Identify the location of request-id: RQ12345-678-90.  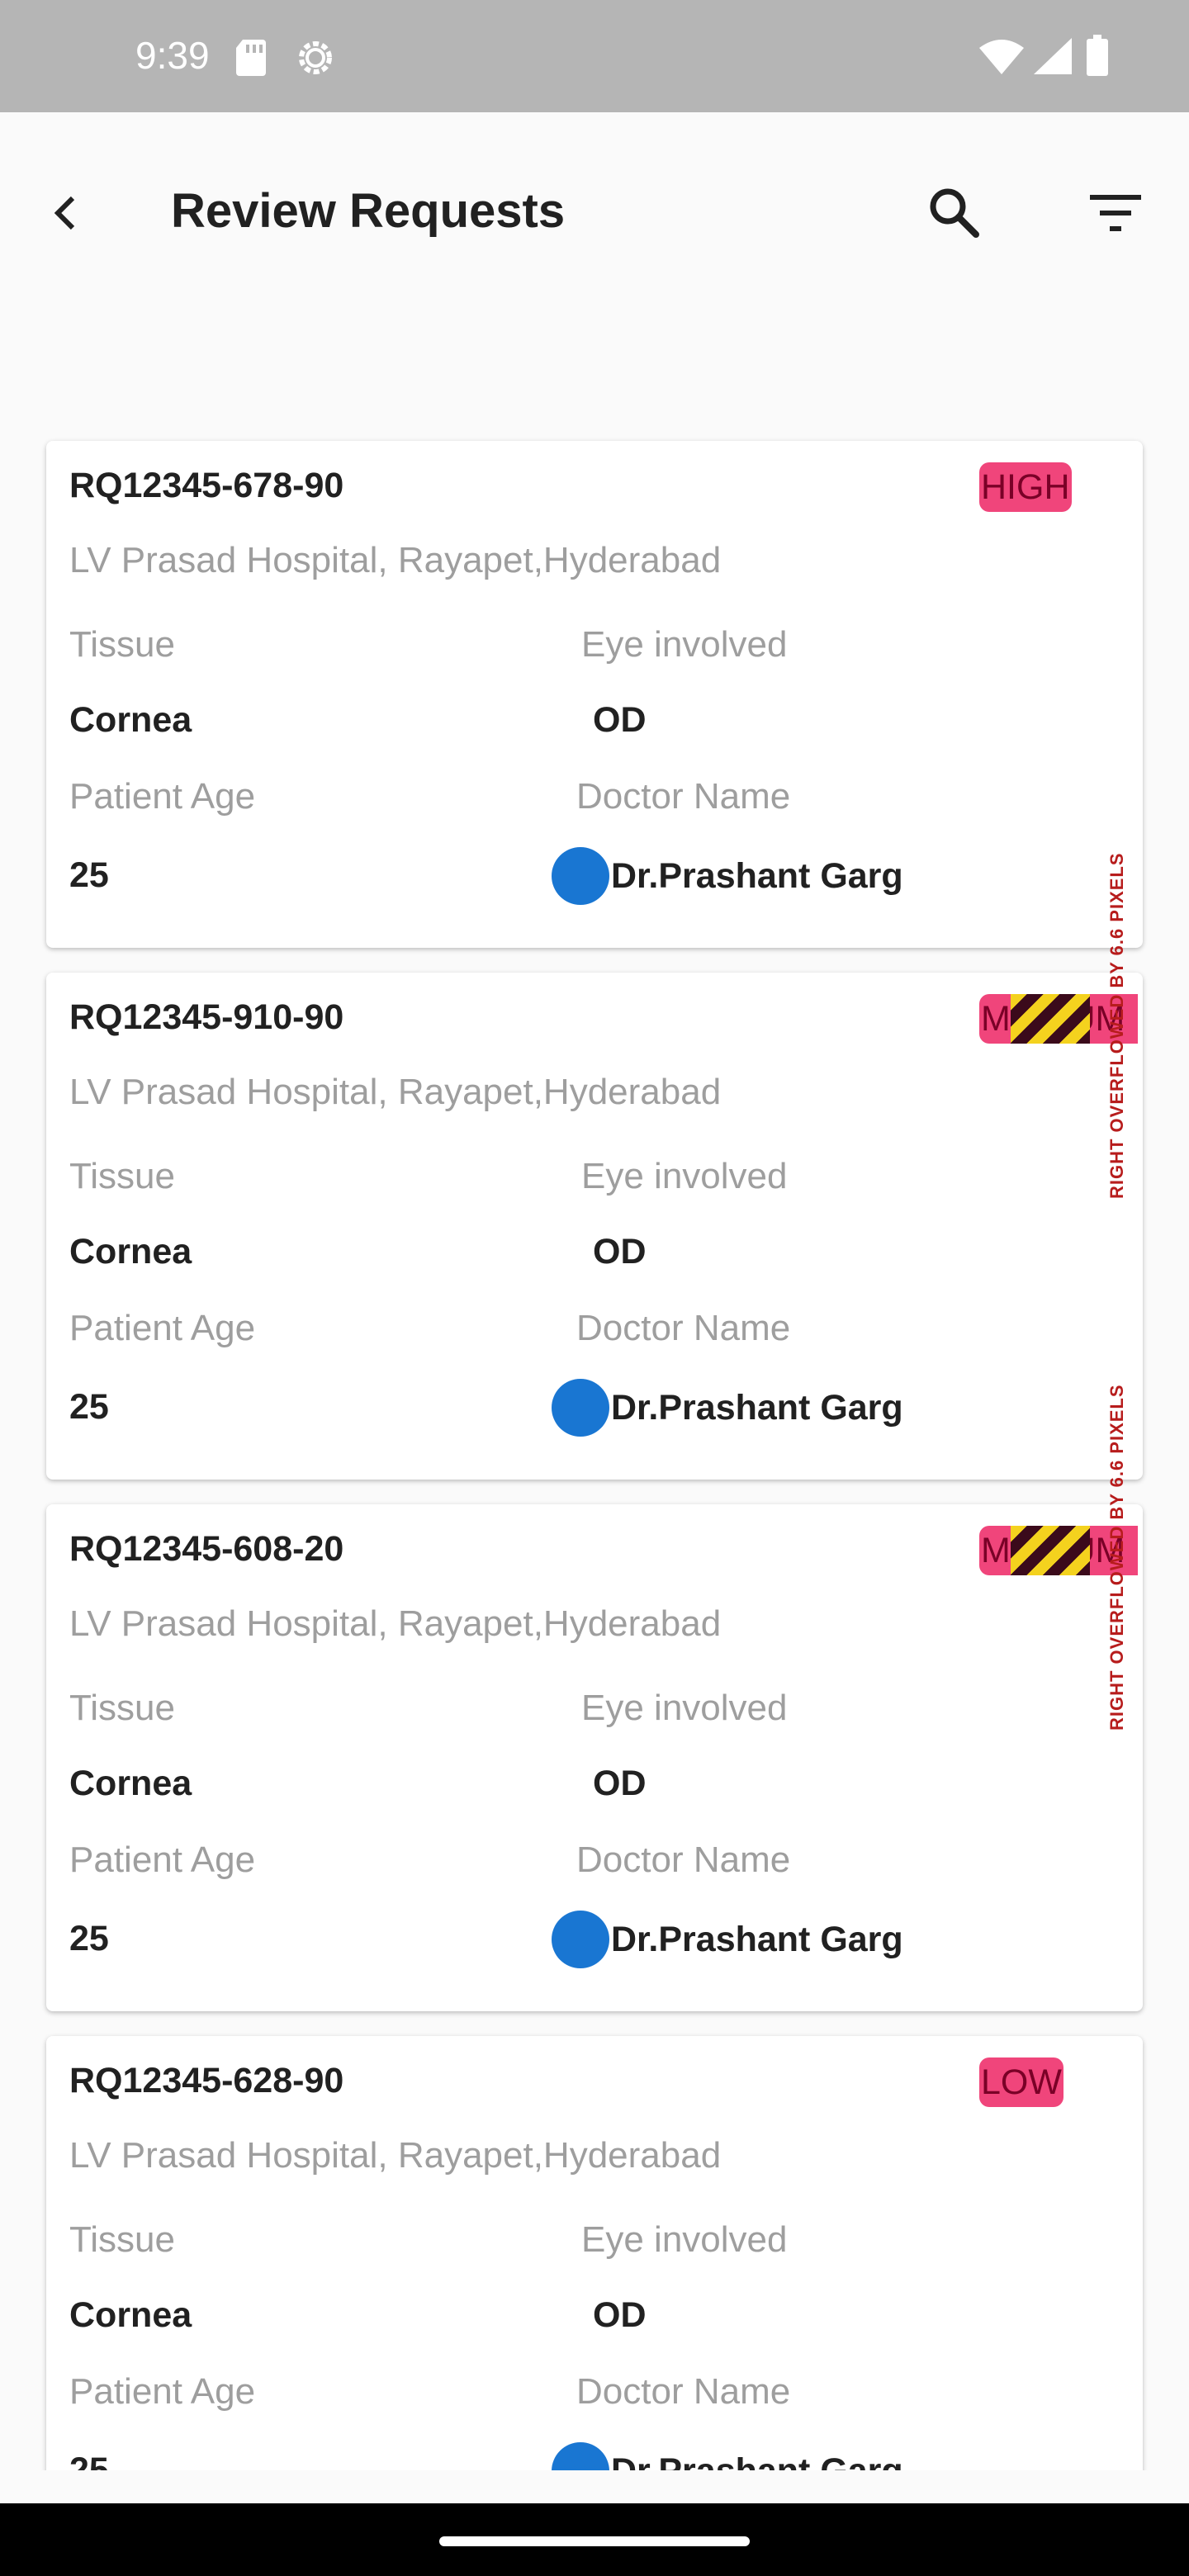
(206, 485).